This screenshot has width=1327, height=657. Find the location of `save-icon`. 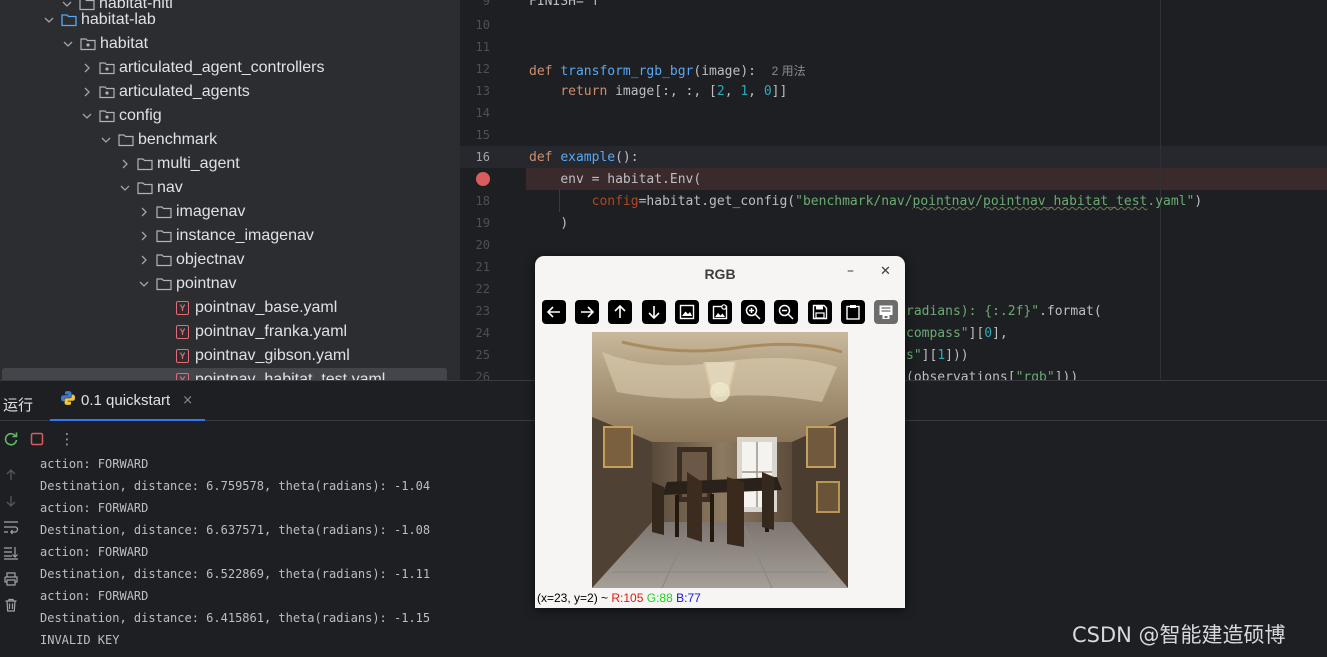

save-icon is located at coordinates (819, 312).